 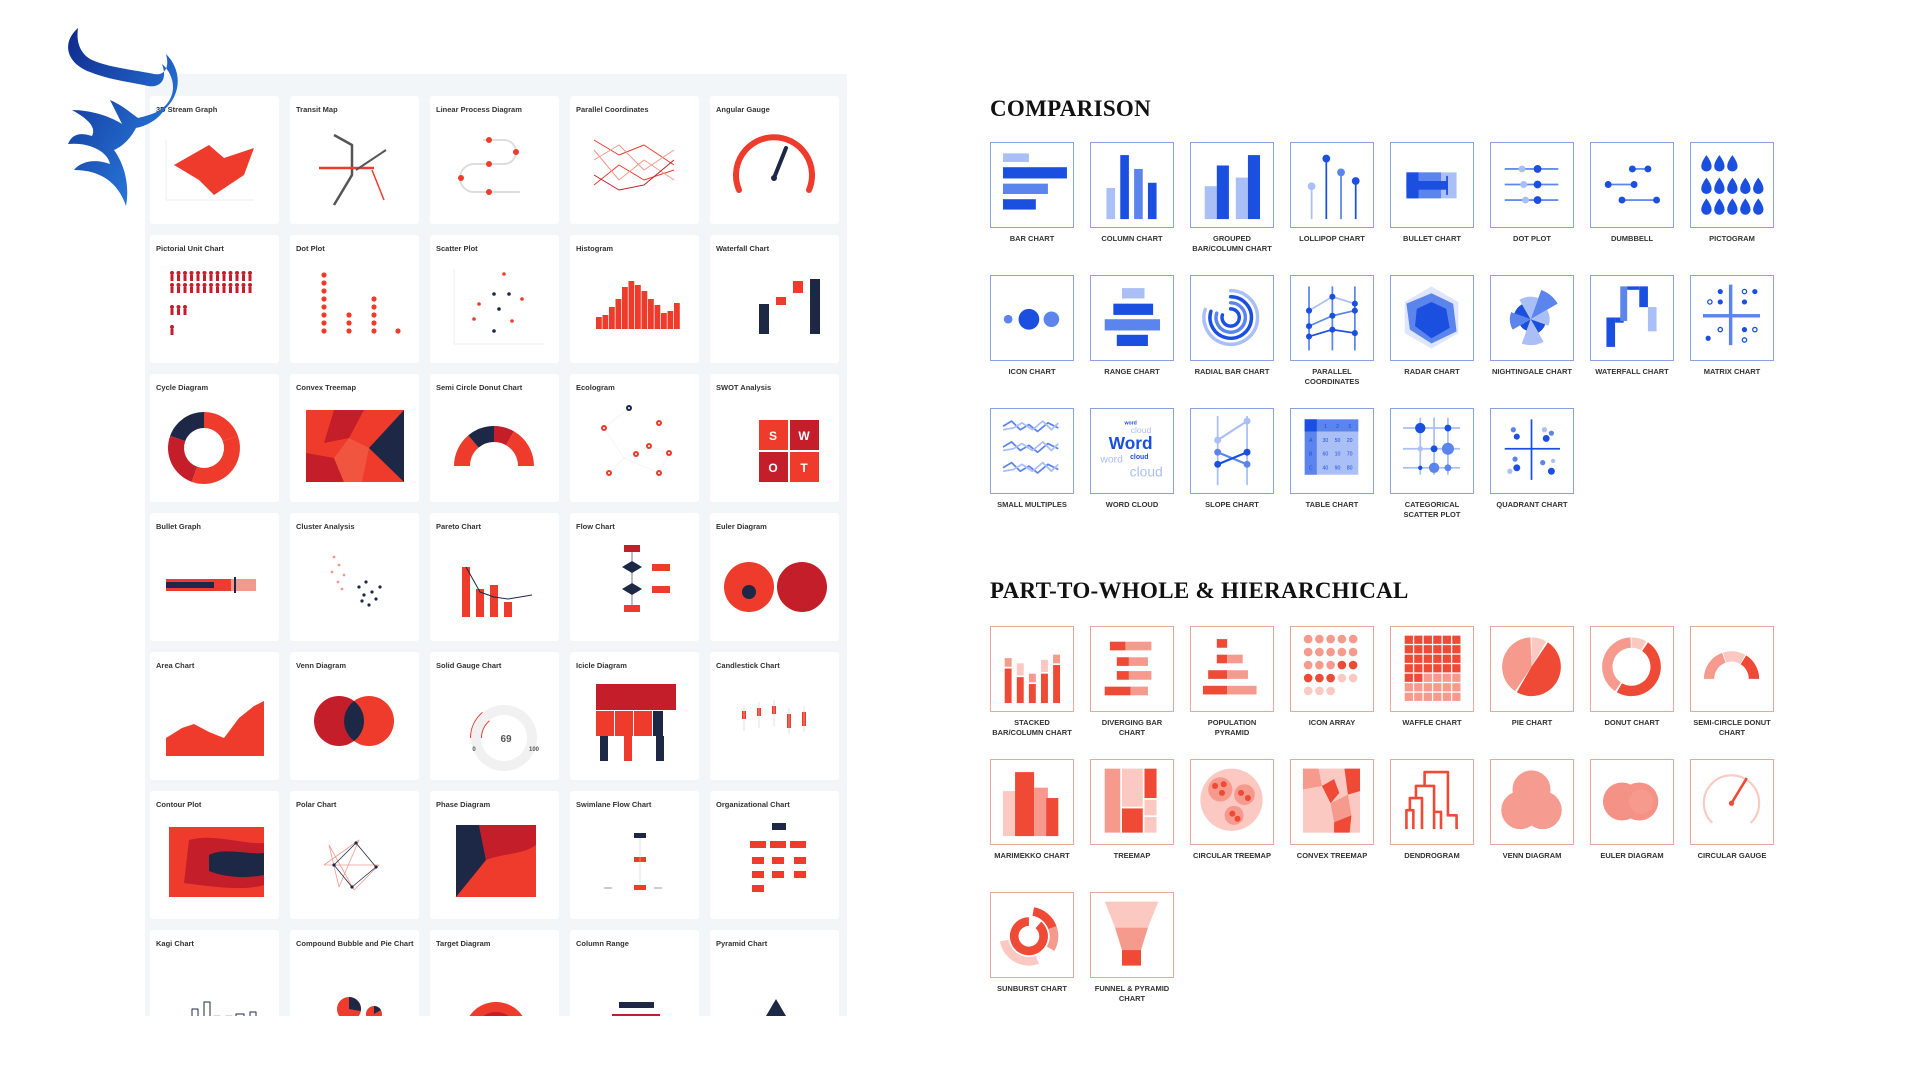 I want to click on chart-card-pictorial: Pictorial Unit Chart, so click(x=214, y=299).